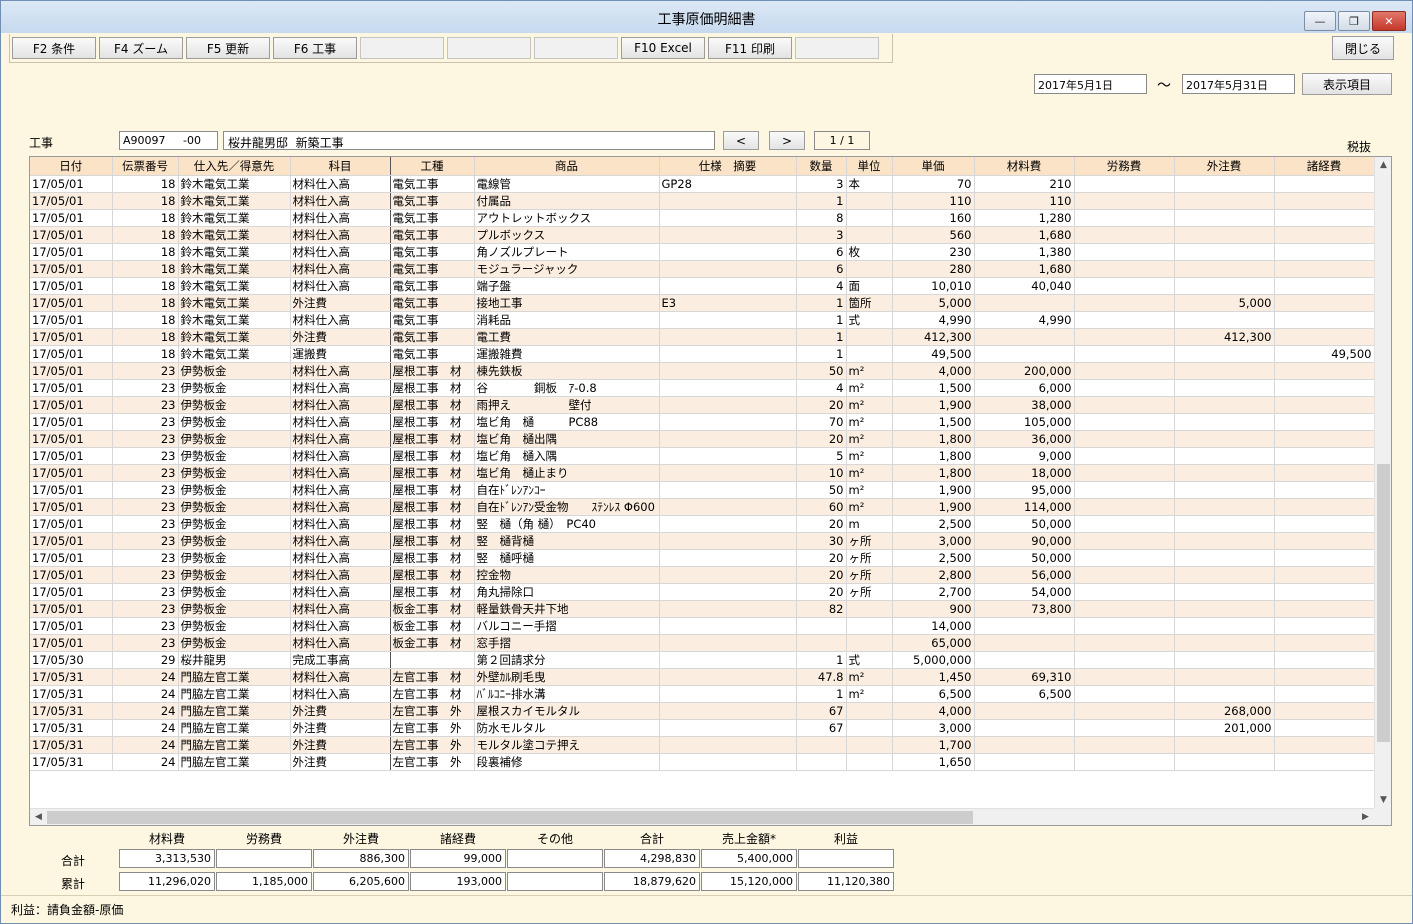 This screenshot has height=924, width=1413. Describe the element at coordinates (821, 371) in the screenshot. I see `cell-qty: 50` at that location.